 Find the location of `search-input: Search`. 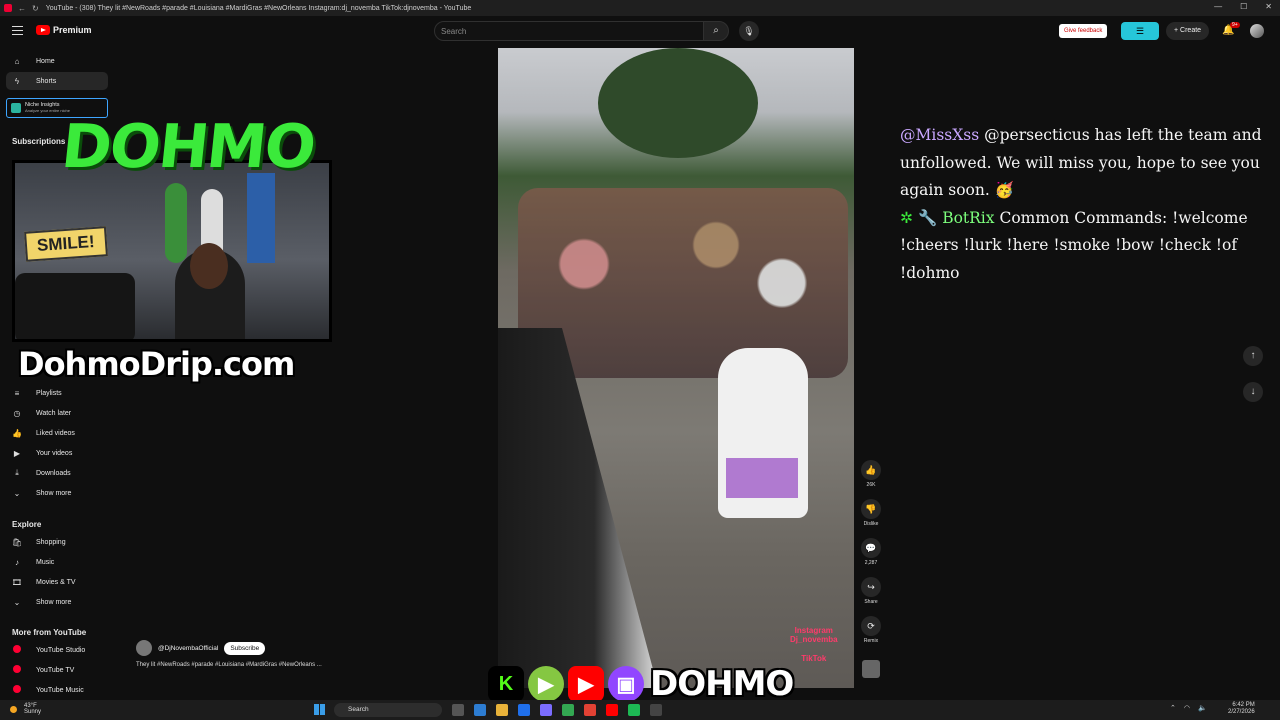

search-input: Search is located at coordinates (569, 31).